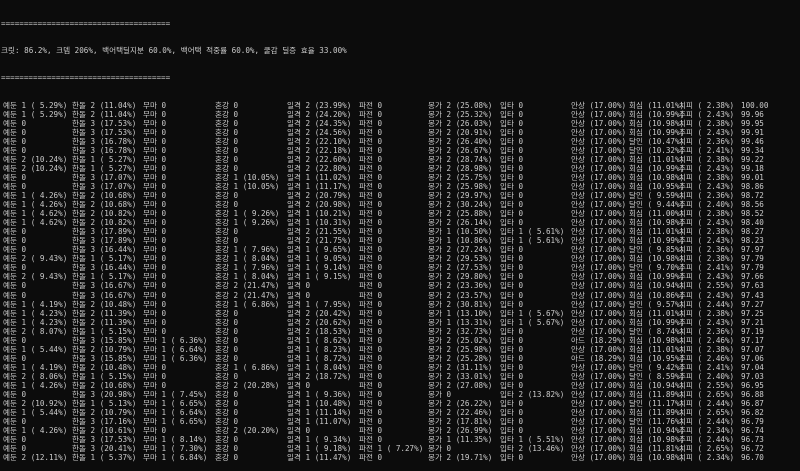 The width and height of the screenshot is (800, 471). What do you see at coordinates (707, 458) in the screenshot?
I see `cell-chipi: 치피 ( 2.34%)` at bounding box center [707, 458].